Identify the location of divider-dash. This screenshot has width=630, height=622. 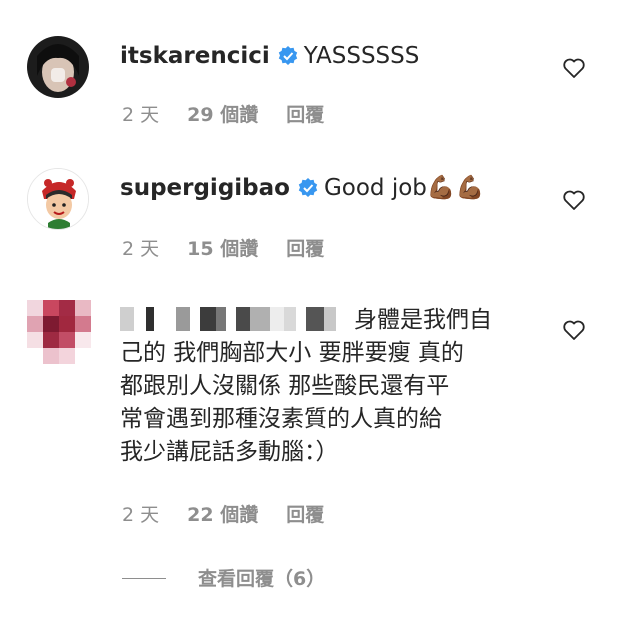
(144, 578).